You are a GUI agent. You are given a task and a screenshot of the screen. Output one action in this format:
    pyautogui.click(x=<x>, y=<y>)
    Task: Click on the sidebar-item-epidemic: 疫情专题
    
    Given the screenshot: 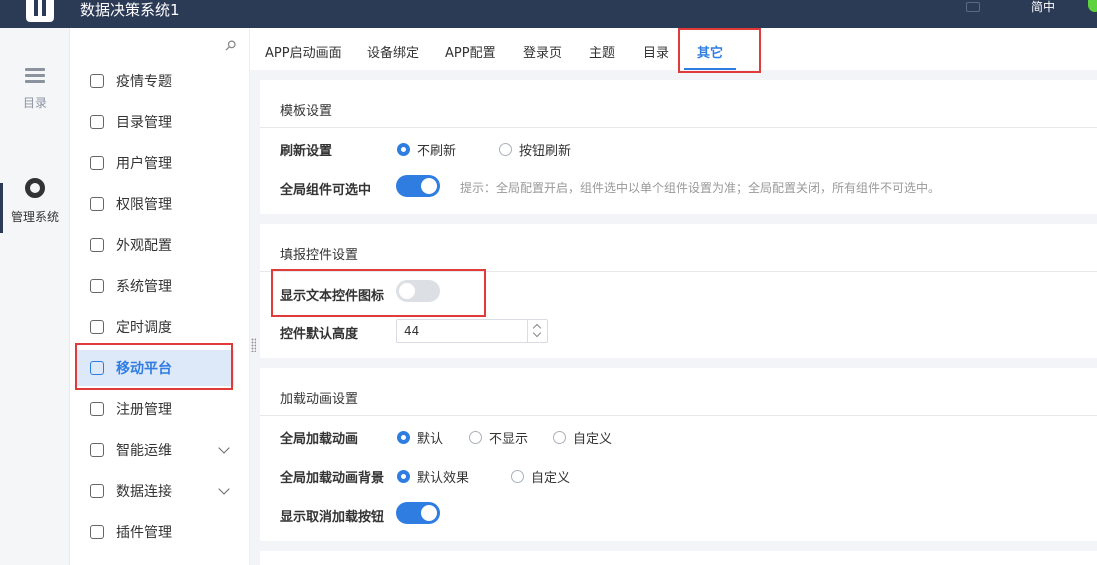 What is the action you would take?
    pyautogui.click(x=155, y=81)
    